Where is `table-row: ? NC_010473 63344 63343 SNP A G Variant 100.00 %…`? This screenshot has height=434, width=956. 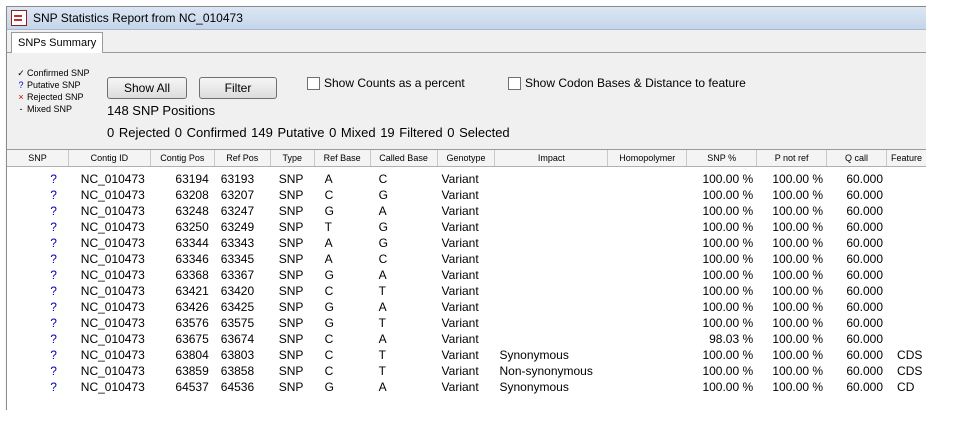
table-row: ? NC_010473 63344 63343 SNP A G Variant 100.00 %… is located at coordinates (467, 243).